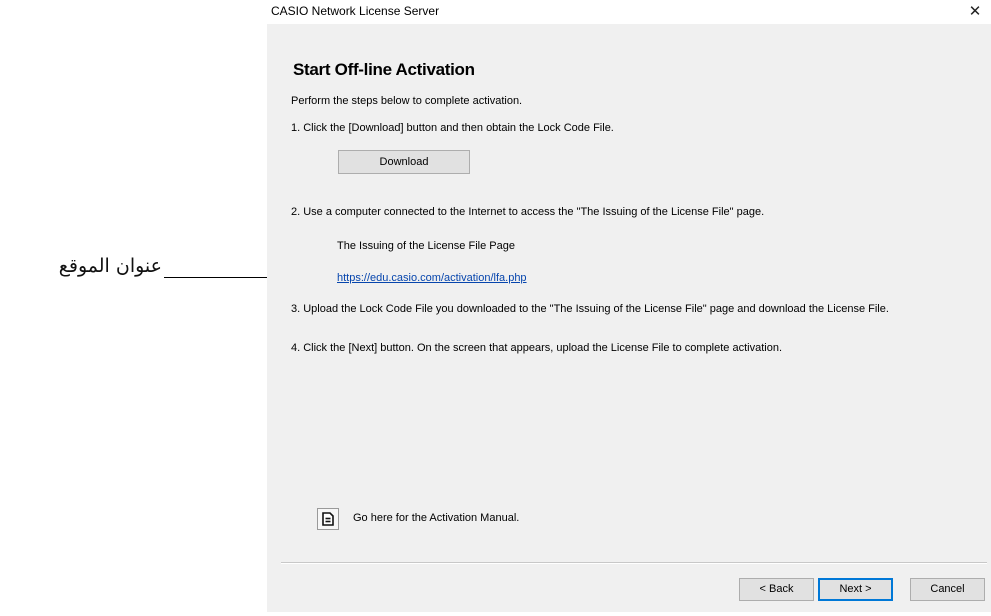 The image size is (991, 616). What do you see at coordinates (947, 589) in the screenshot?
I see `cancel-button: Cancel` at bounding box center [947, 589].